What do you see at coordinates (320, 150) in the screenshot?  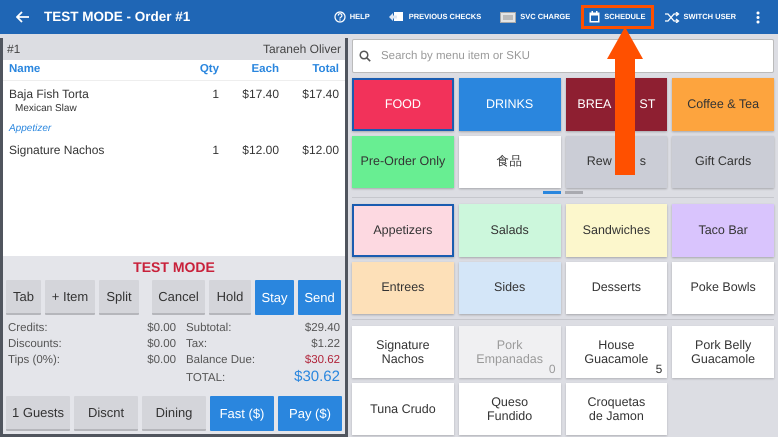 I see `item-total: $12.00` at bounding box center [320, 150].